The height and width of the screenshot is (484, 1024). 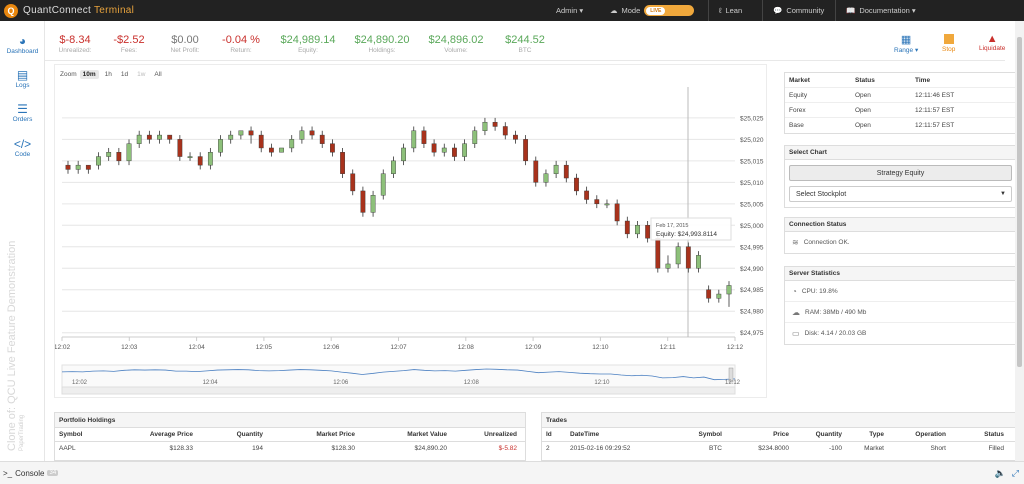 What do you see at coordinates (602, 383) in the screenshot?
I see `navigator-tick-label: 12:10` at bounding box center [602, 383].